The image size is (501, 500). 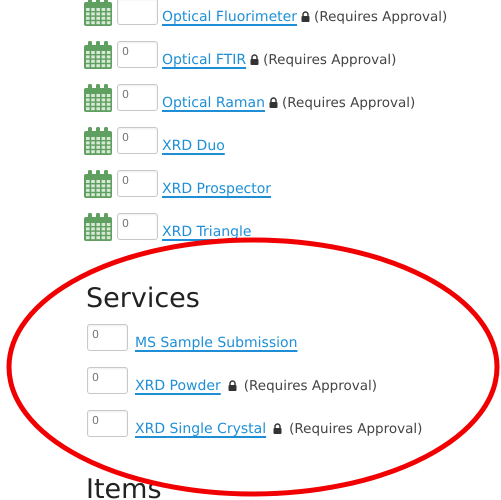 I want to click on section-heading: Services, so click(x=143, y=299).